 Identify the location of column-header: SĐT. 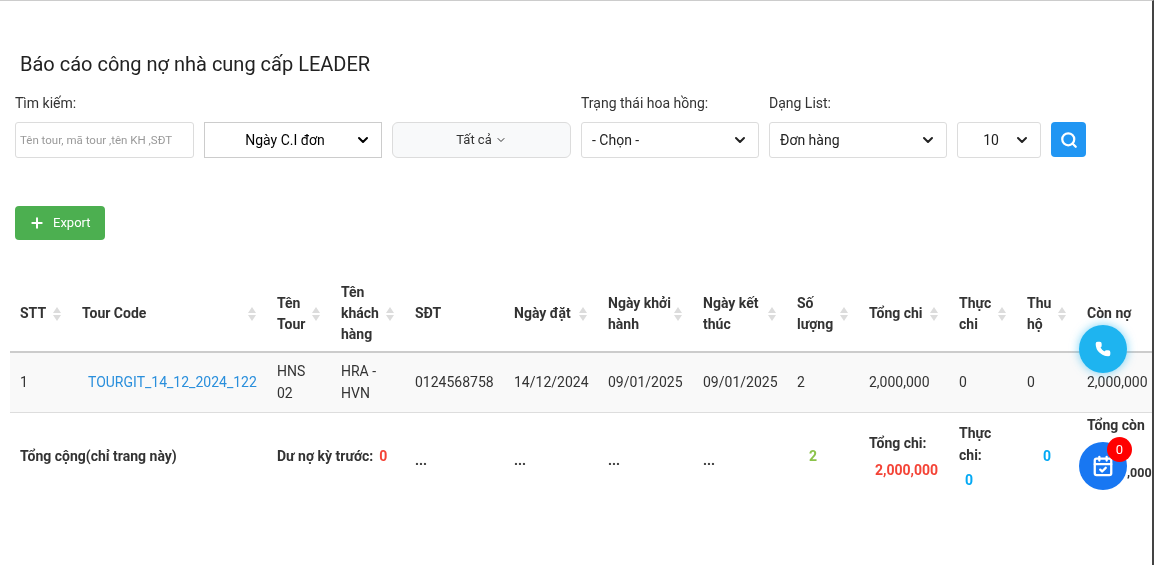
(428, 313).